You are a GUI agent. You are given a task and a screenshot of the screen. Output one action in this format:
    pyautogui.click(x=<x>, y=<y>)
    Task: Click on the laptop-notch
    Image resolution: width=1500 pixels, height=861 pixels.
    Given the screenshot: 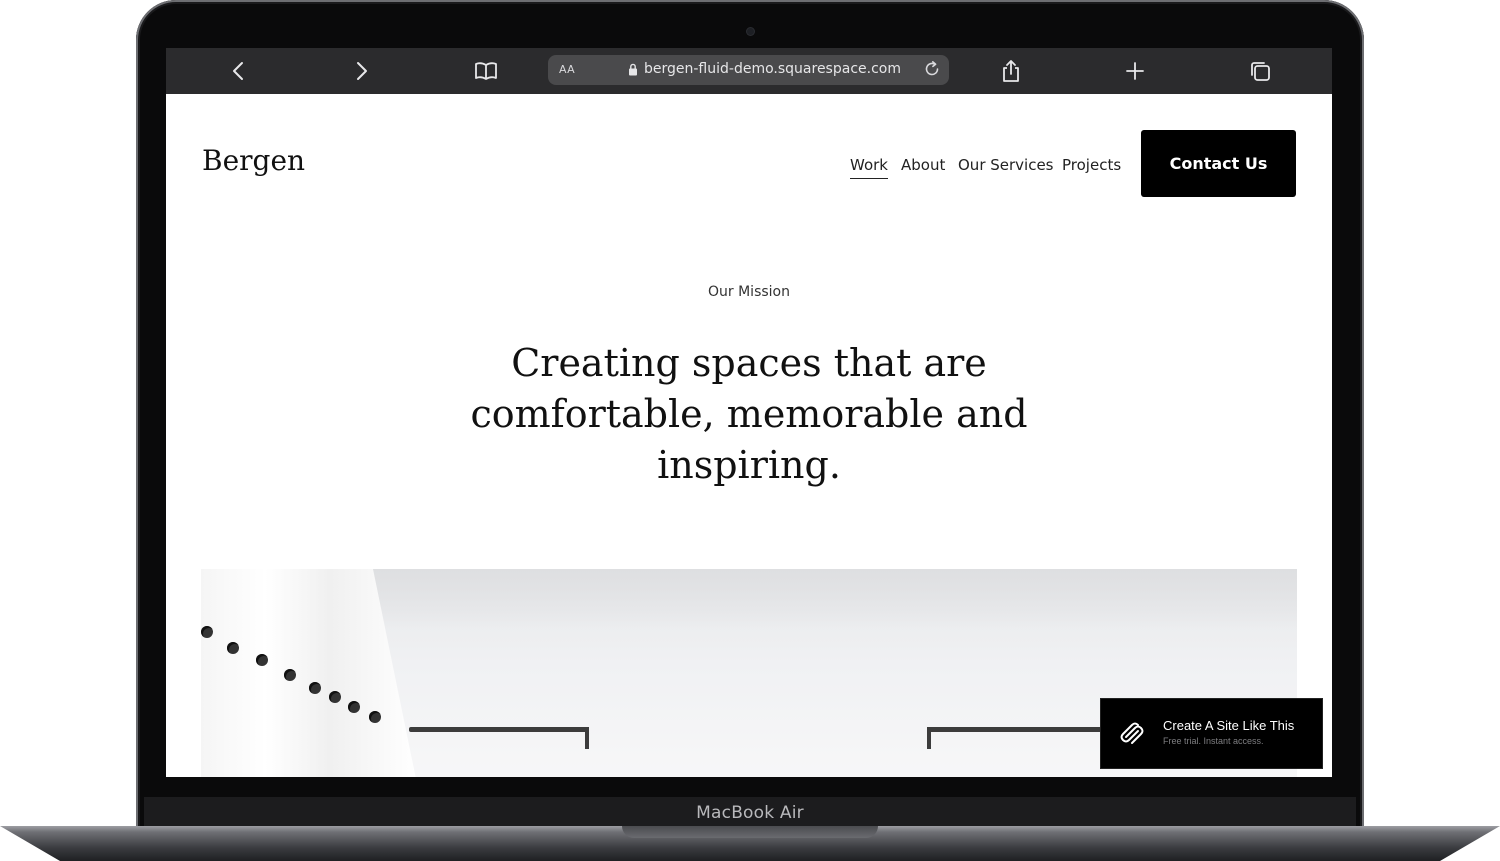 What is the action you would take?
    pyautogui.click(x=750, y=832)
    